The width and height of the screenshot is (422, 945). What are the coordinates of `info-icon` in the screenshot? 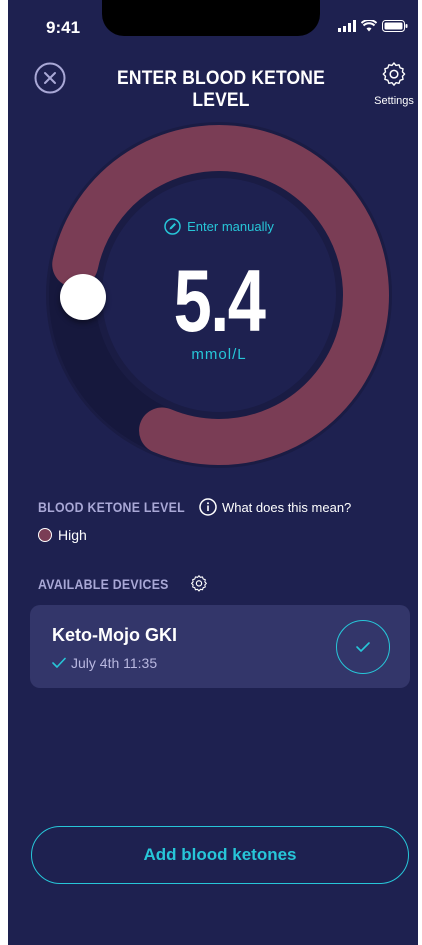 It's located at (208, 507).